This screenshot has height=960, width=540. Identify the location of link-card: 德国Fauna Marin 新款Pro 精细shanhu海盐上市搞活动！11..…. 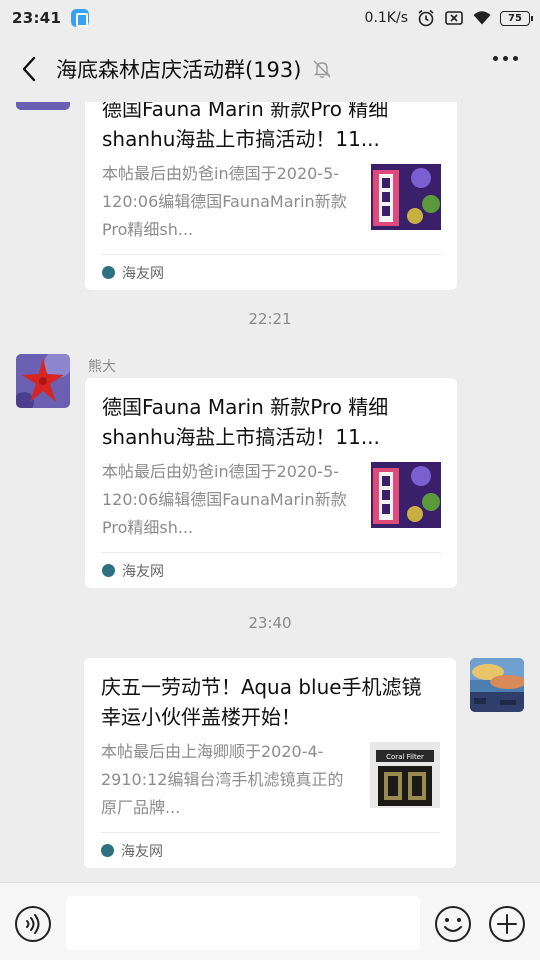
(271, 196).